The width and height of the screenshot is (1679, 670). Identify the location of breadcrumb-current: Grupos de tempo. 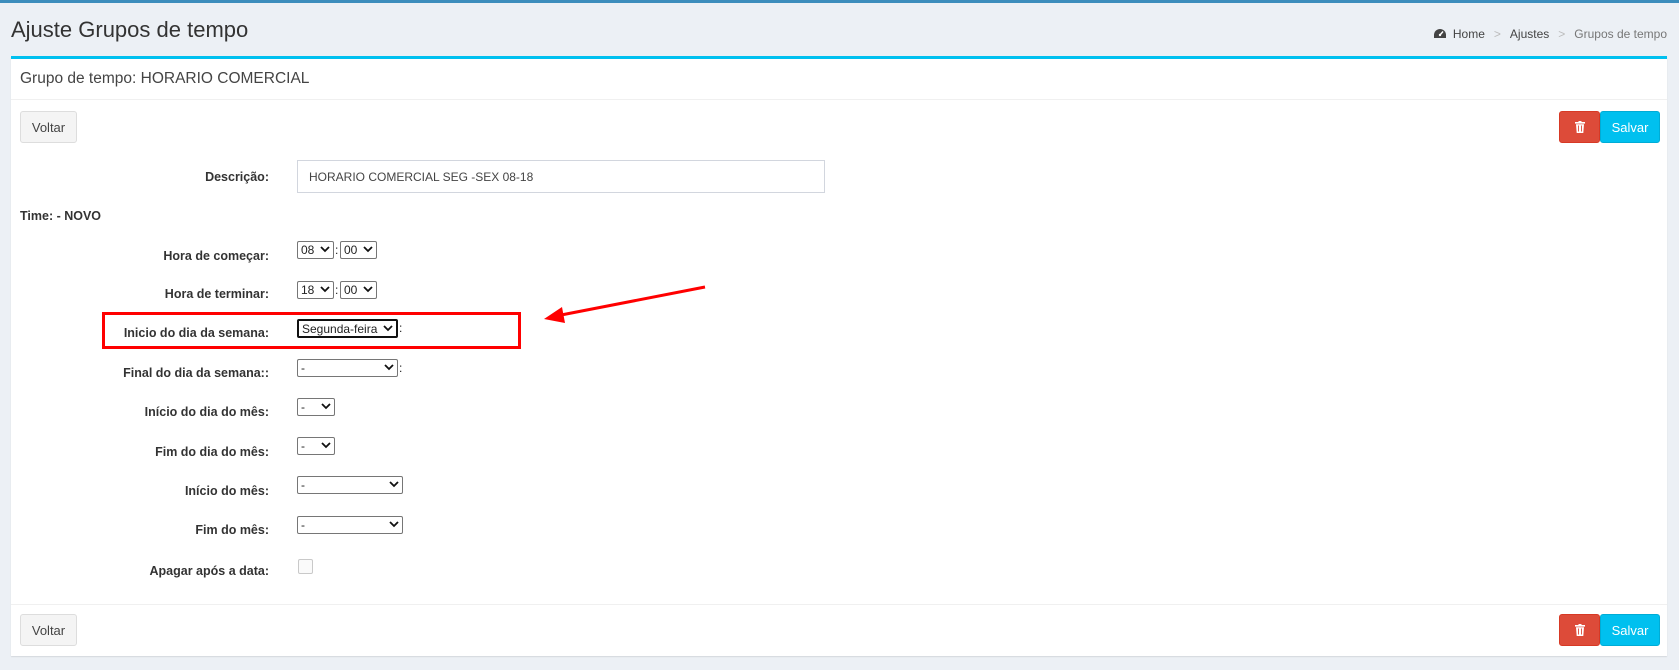
(1620, 34).